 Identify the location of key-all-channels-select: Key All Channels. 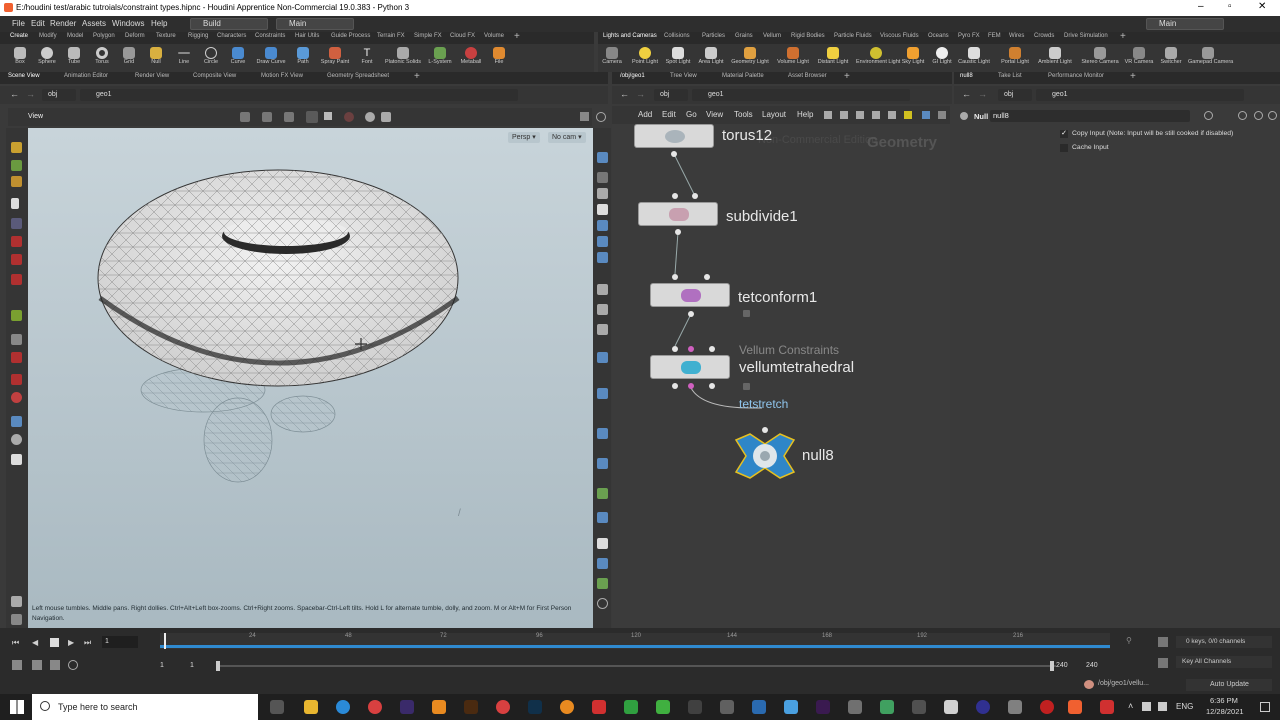
(1224, 662).